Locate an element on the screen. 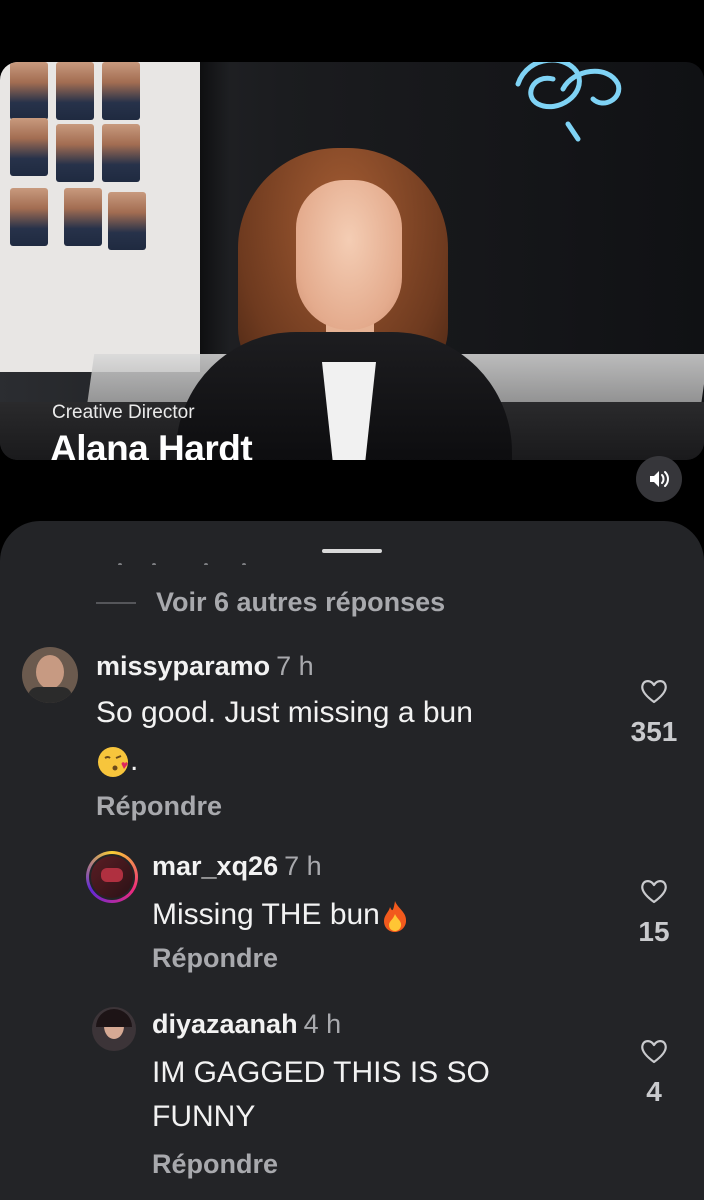  photo-wall is located at coordinates (100, 217).